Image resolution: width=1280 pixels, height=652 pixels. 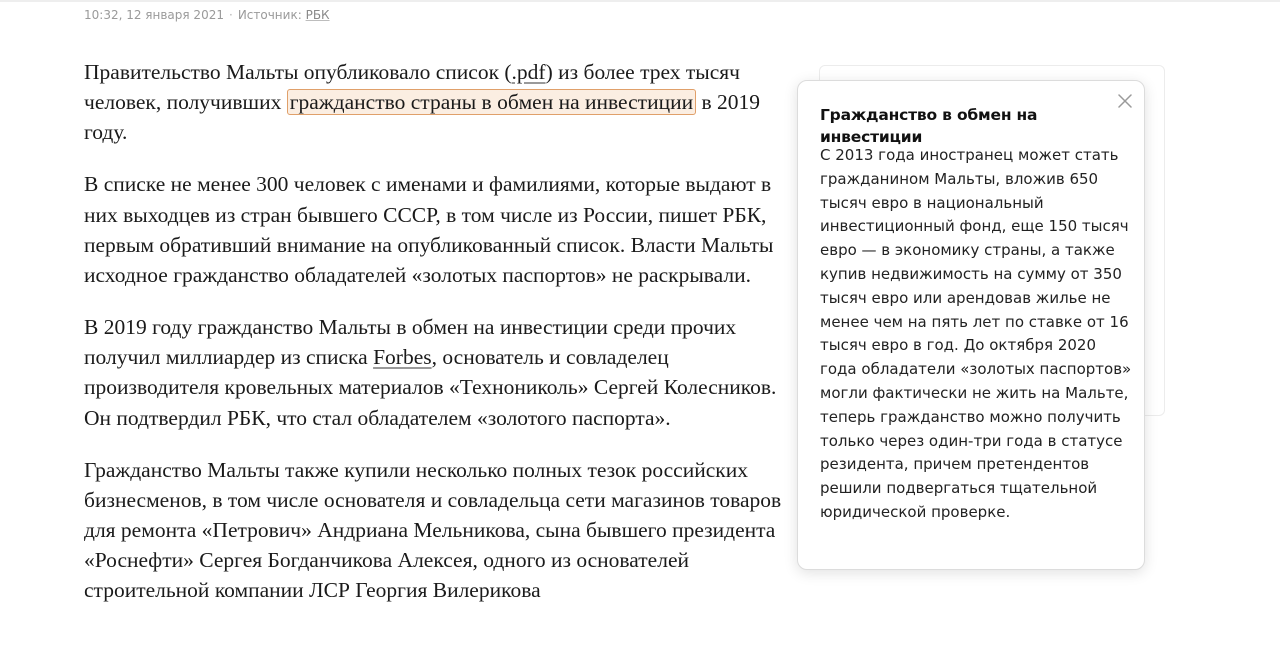 I want to click on source-link: РБК, so click(x=318, y=15).